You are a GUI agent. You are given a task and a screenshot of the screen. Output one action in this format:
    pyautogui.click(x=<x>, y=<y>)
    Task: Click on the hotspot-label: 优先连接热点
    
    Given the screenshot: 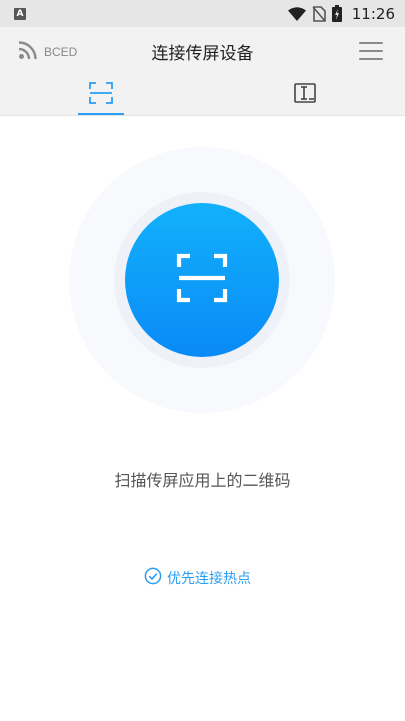 What is the action you would take?
    pyautogui.click(x=209, y=579)
    